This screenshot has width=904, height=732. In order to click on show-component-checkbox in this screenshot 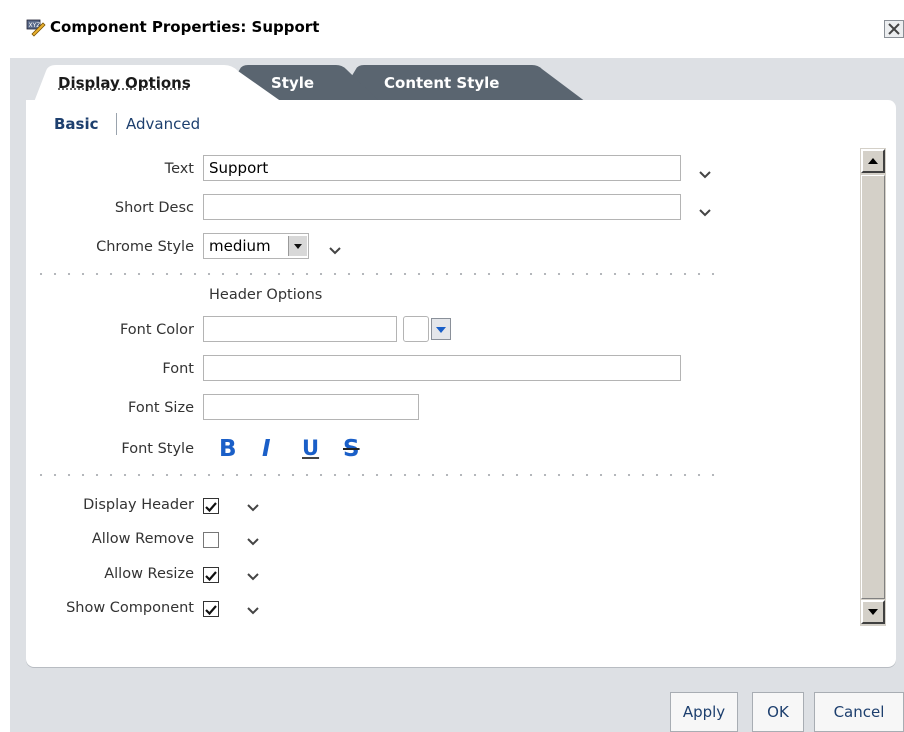, I will do `click(211, 609)`.